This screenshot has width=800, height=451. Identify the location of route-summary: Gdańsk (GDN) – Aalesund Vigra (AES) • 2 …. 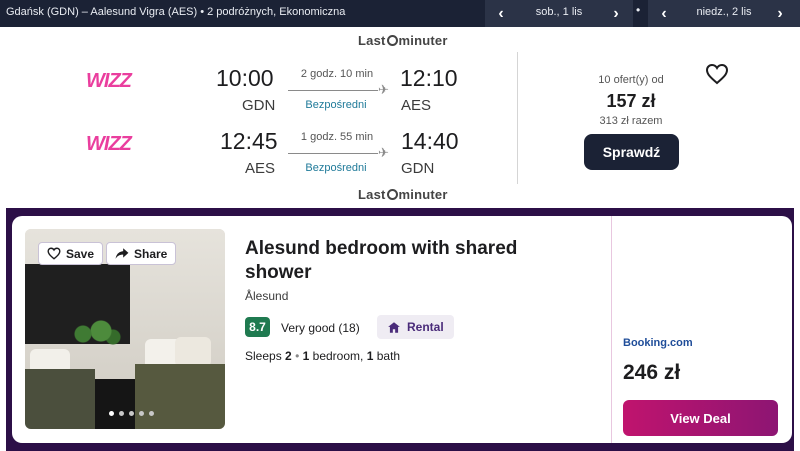
(175, 12).